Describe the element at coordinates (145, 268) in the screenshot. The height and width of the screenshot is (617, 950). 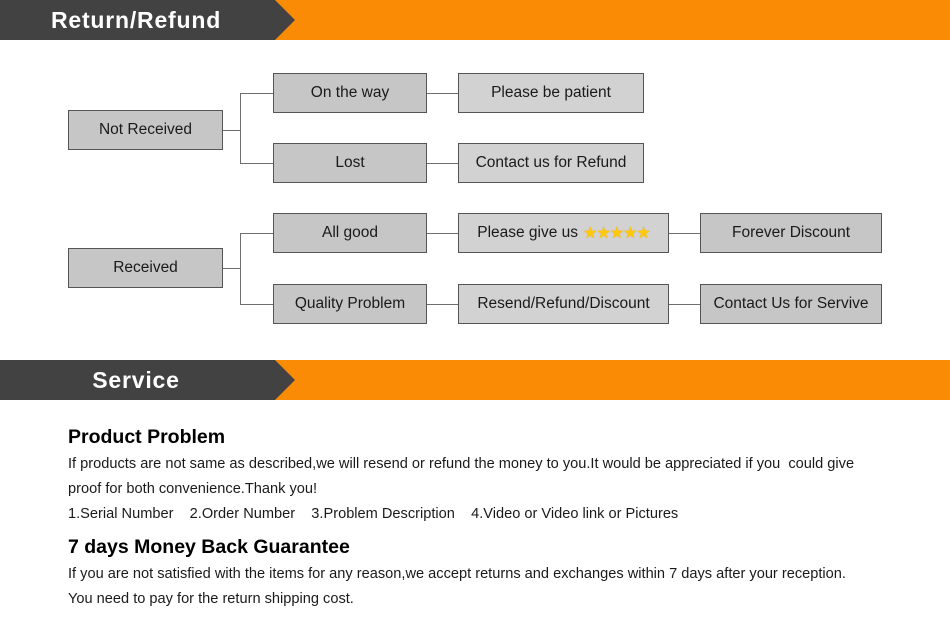
I see `flow-node-received: Received` at that location.